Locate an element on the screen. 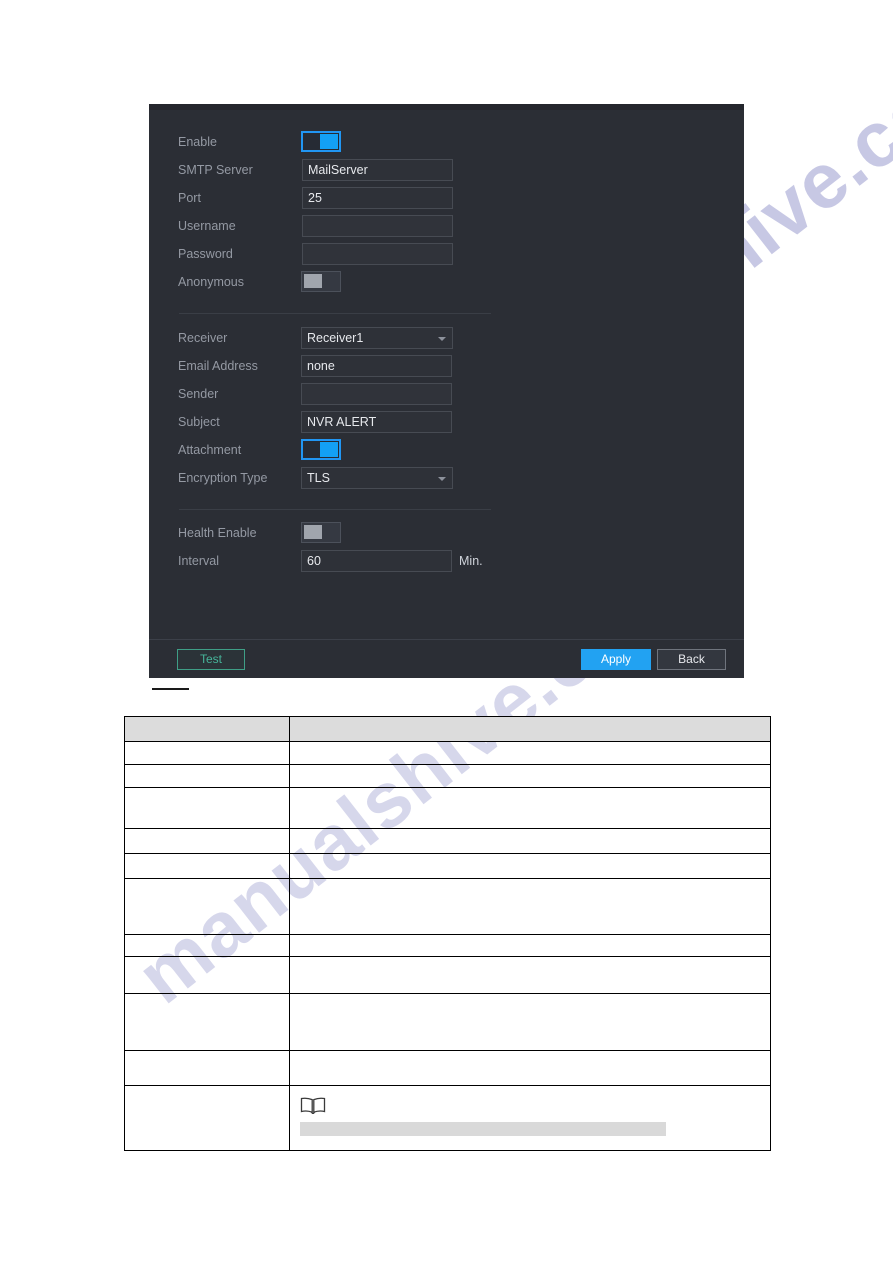 The image size is (893, 1263). figure-caption-rule is located at coordinates (170, 689).